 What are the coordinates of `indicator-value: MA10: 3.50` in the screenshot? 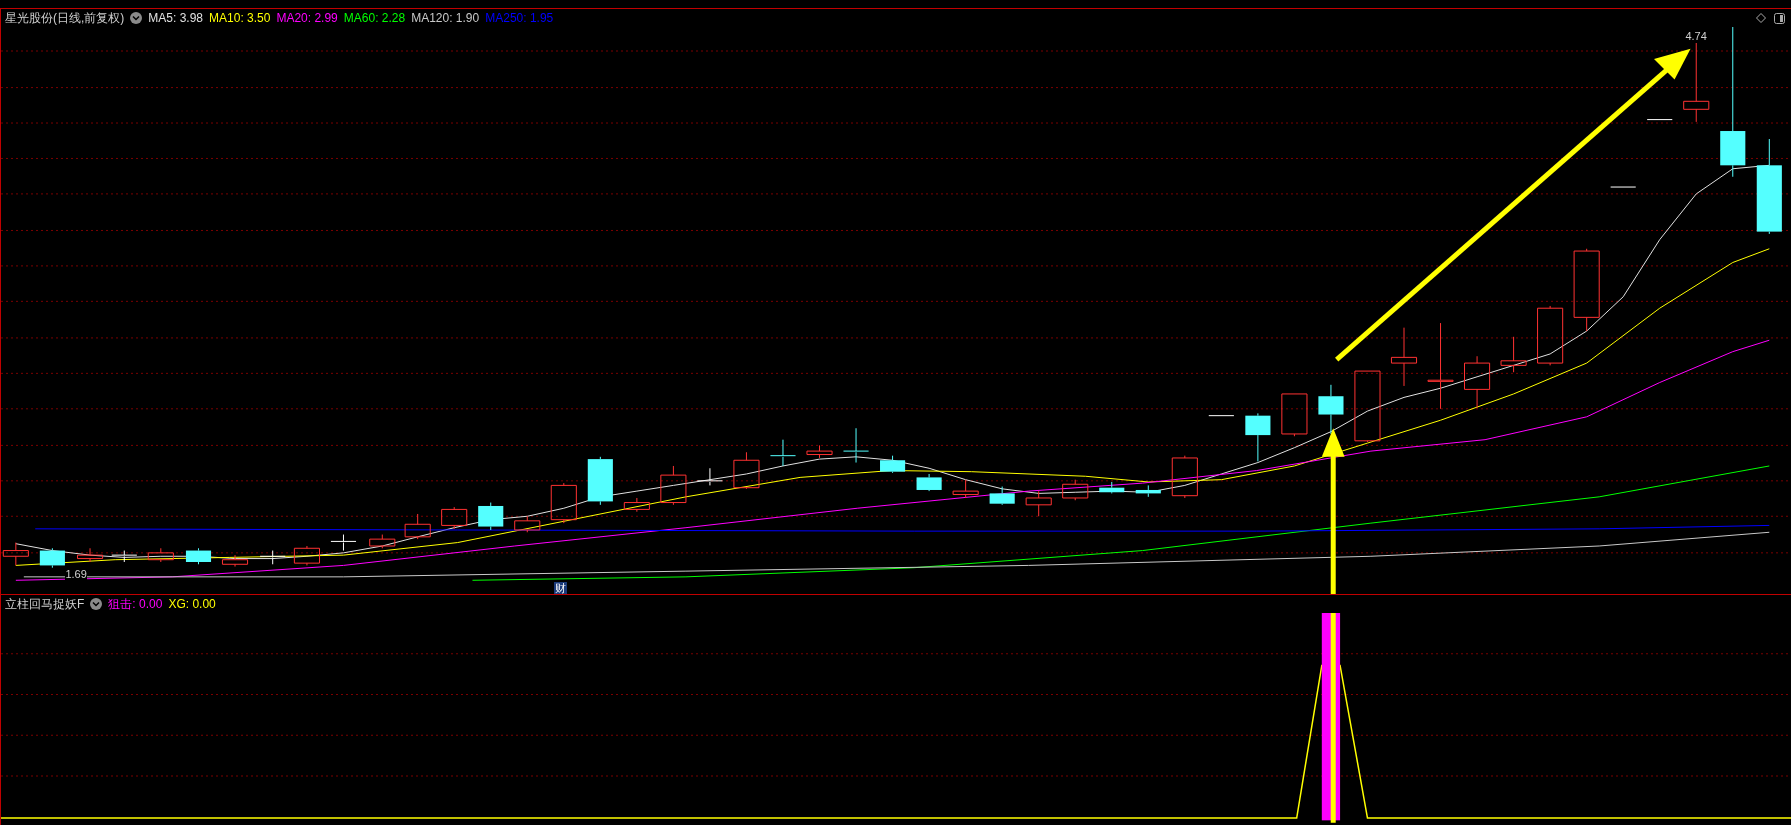 It's located at (240, 18).